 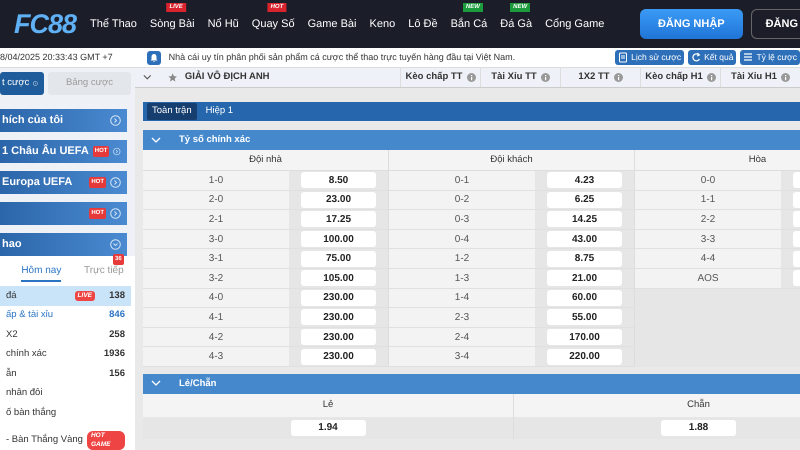 What do you see at coordinates (584, 239) in the screenshot?
I see `odds-button: 43.00` at bounding box center [584, 239].